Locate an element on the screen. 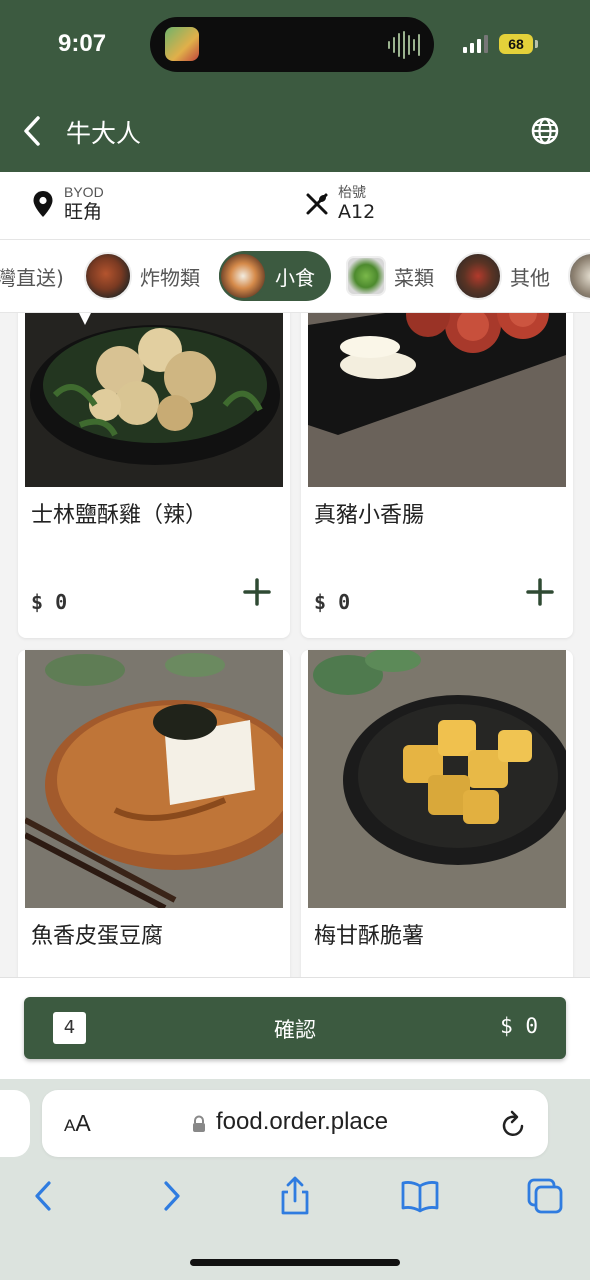  product-card: 梅甘酥脆薯 is located at coordinates (437, 813).